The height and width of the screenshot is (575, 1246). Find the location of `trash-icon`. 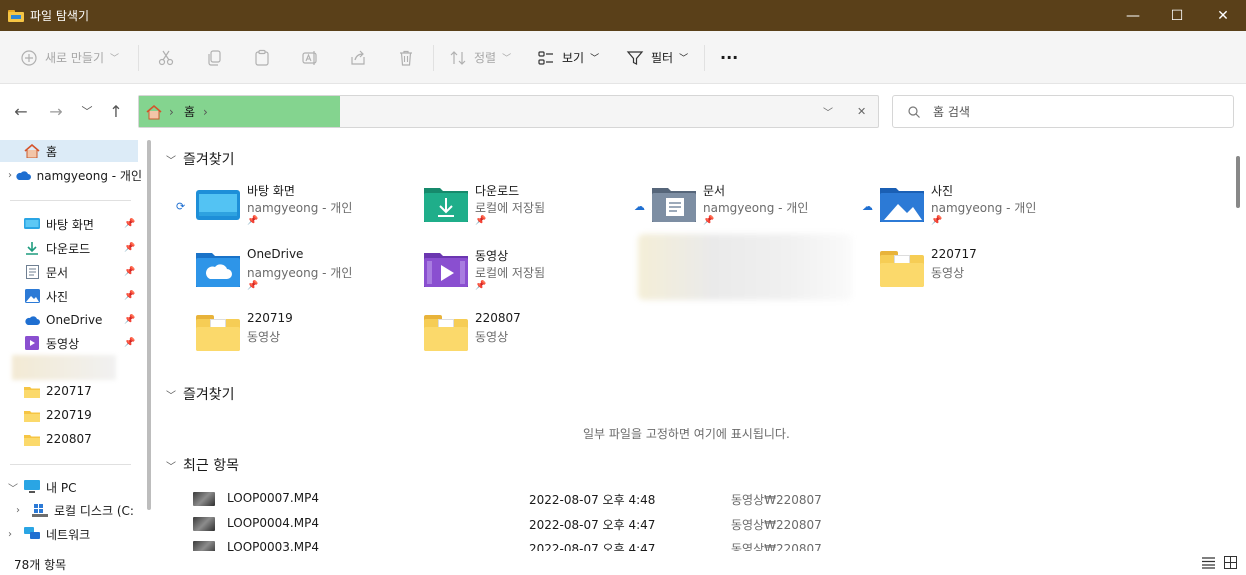

trash-icon is located at coordinates (406, 58).